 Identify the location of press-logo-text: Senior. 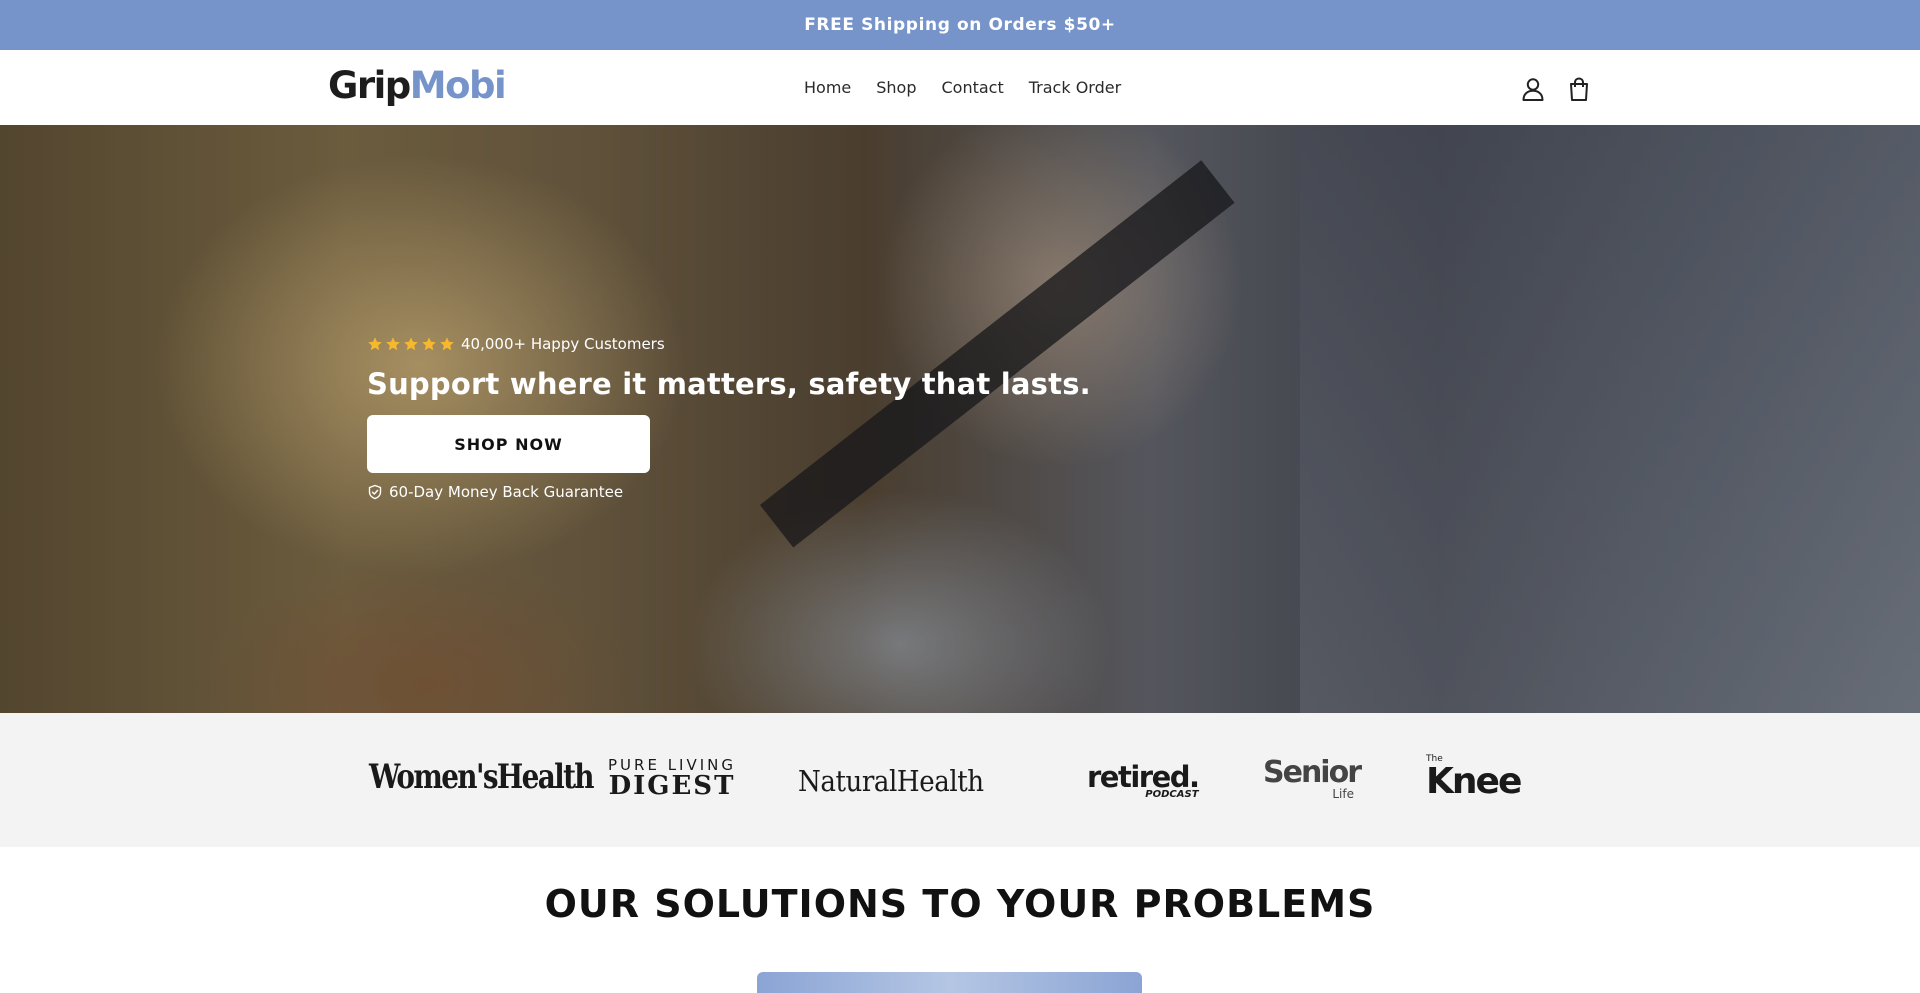
(1312, 772).